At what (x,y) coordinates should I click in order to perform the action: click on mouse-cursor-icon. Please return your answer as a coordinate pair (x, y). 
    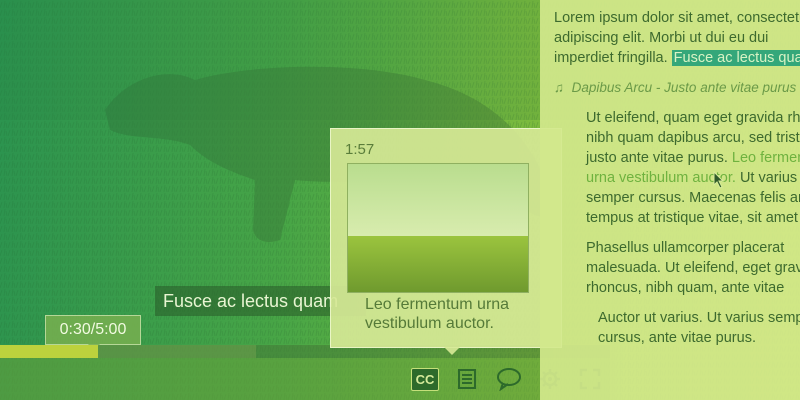
    Looking at the image, I should click on (719, 180).